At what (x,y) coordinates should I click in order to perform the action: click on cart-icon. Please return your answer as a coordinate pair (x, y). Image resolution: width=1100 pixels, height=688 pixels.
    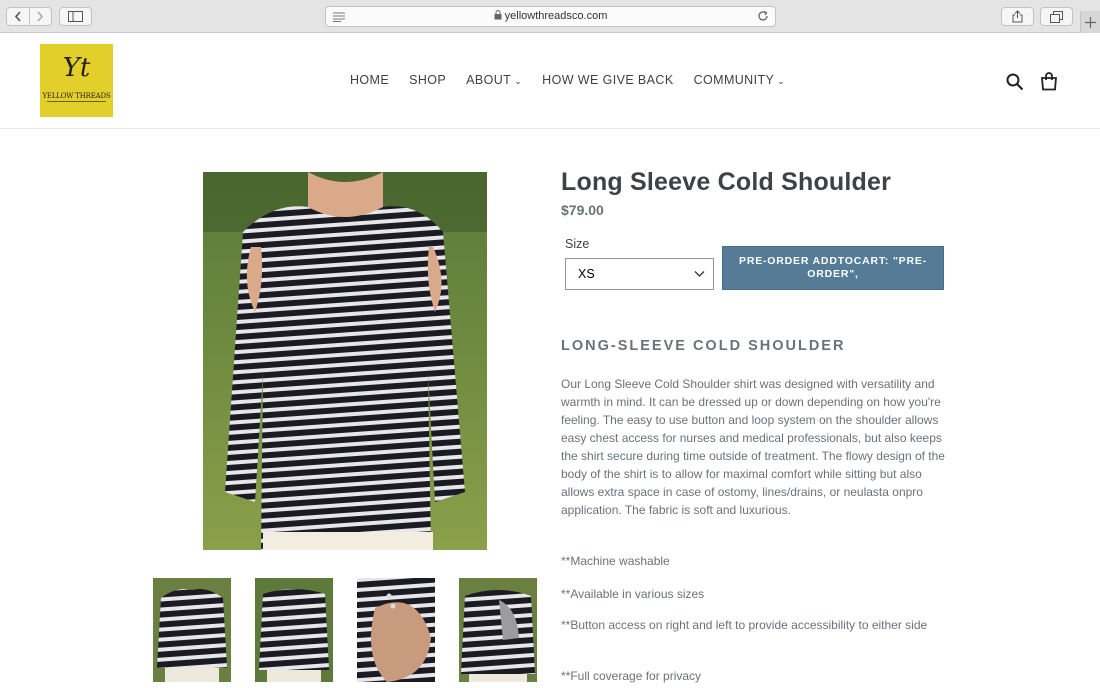
    Looking at the image, I should click on (1049, 81).